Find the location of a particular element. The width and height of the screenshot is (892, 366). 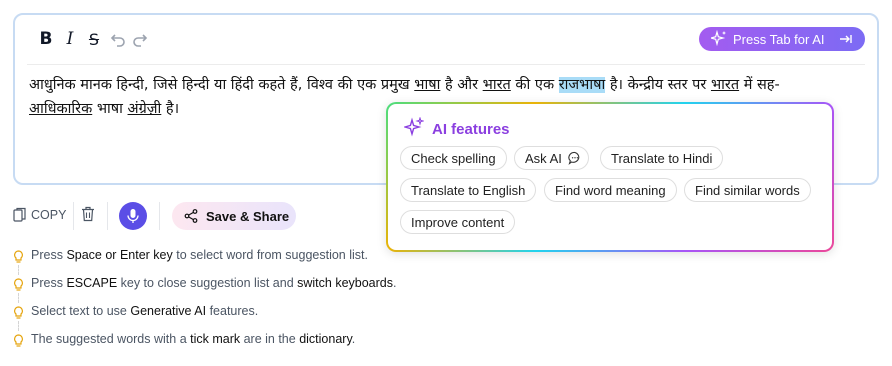

suggested-word: अंग्रेज़ी is located at coordinates (145, 109).